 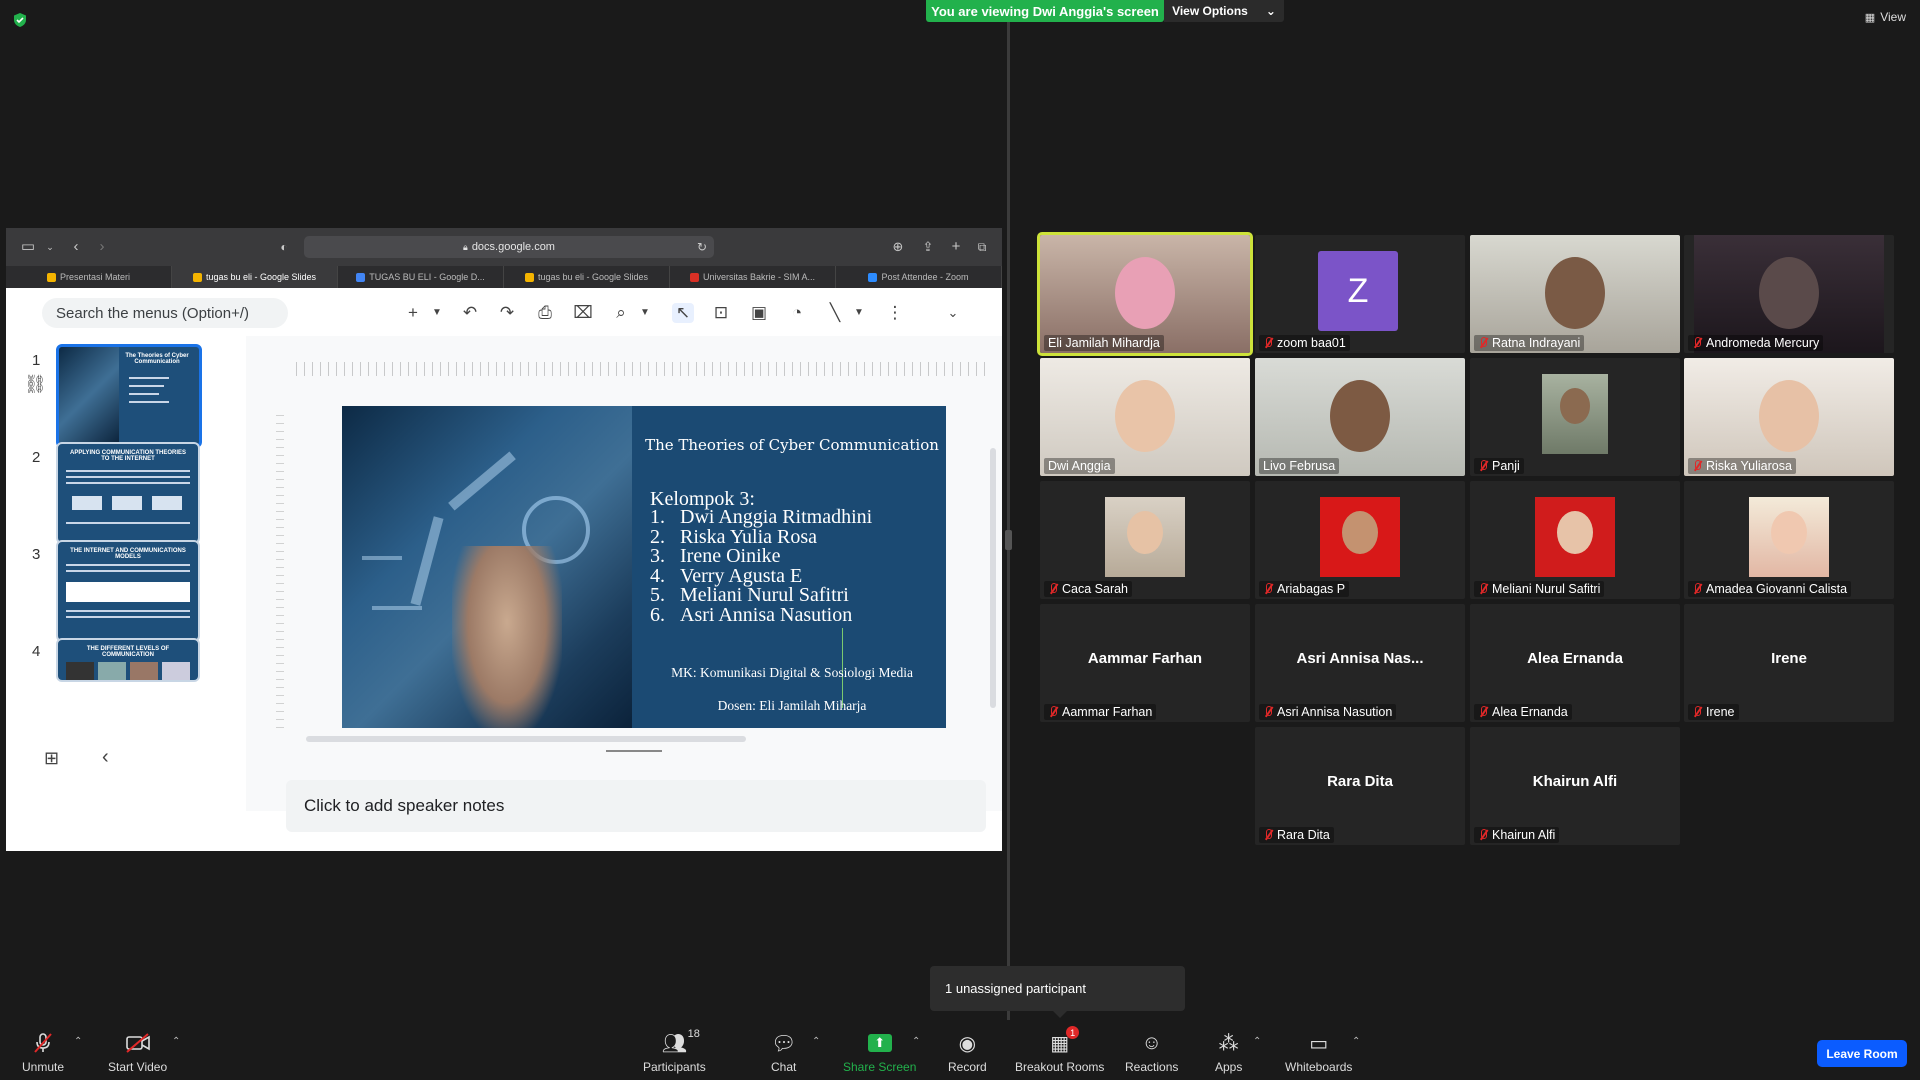 What do you see at coordinates (1228, 1052) in the screenshot?
I see `apps-button: ⁂ Apps` at bounding box center [1228, 1052].